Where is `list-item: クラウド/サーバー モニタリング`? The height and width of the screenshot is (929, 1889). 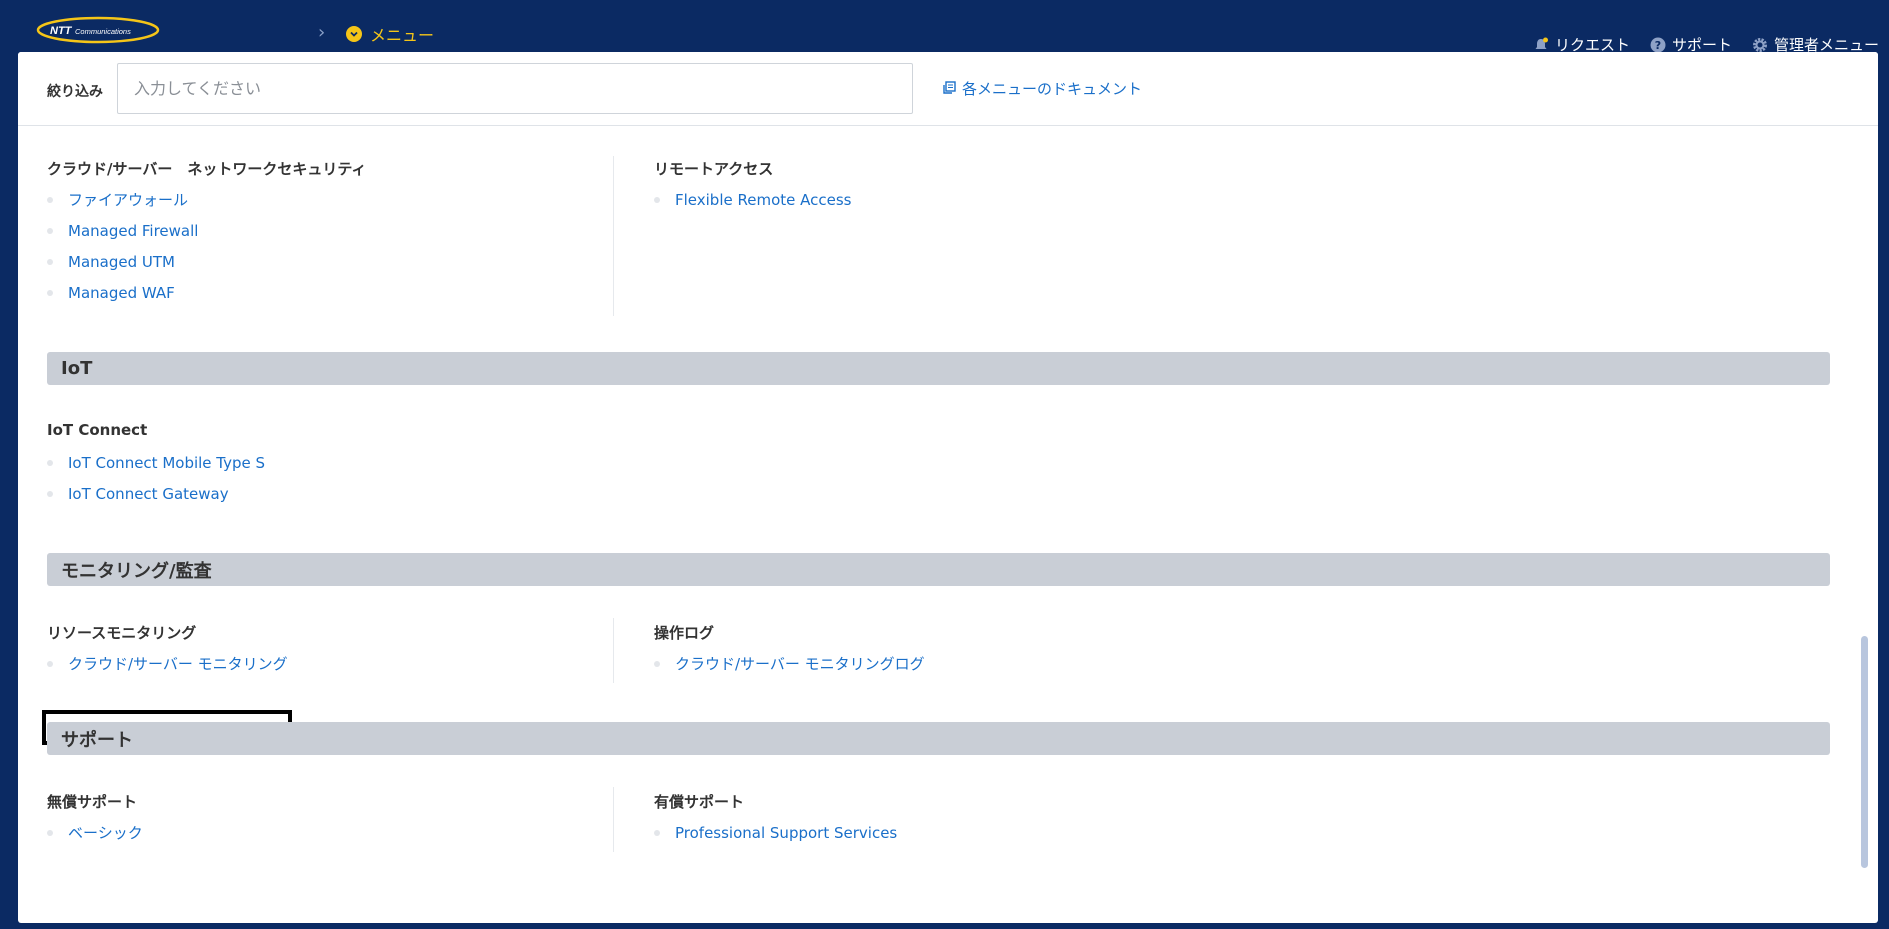
list-item: クラウド/サーバー モニタリング is located at coordinates (167, 663).